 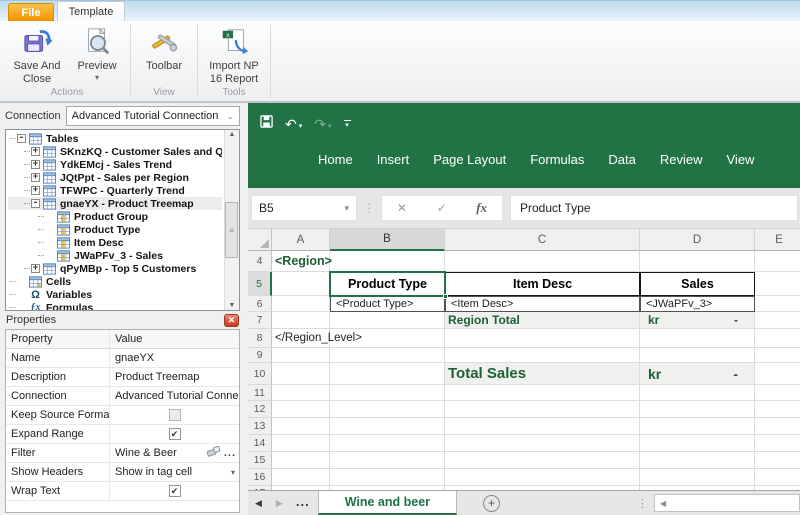 I want to click on cell-A14, so click(x=301, y=443).